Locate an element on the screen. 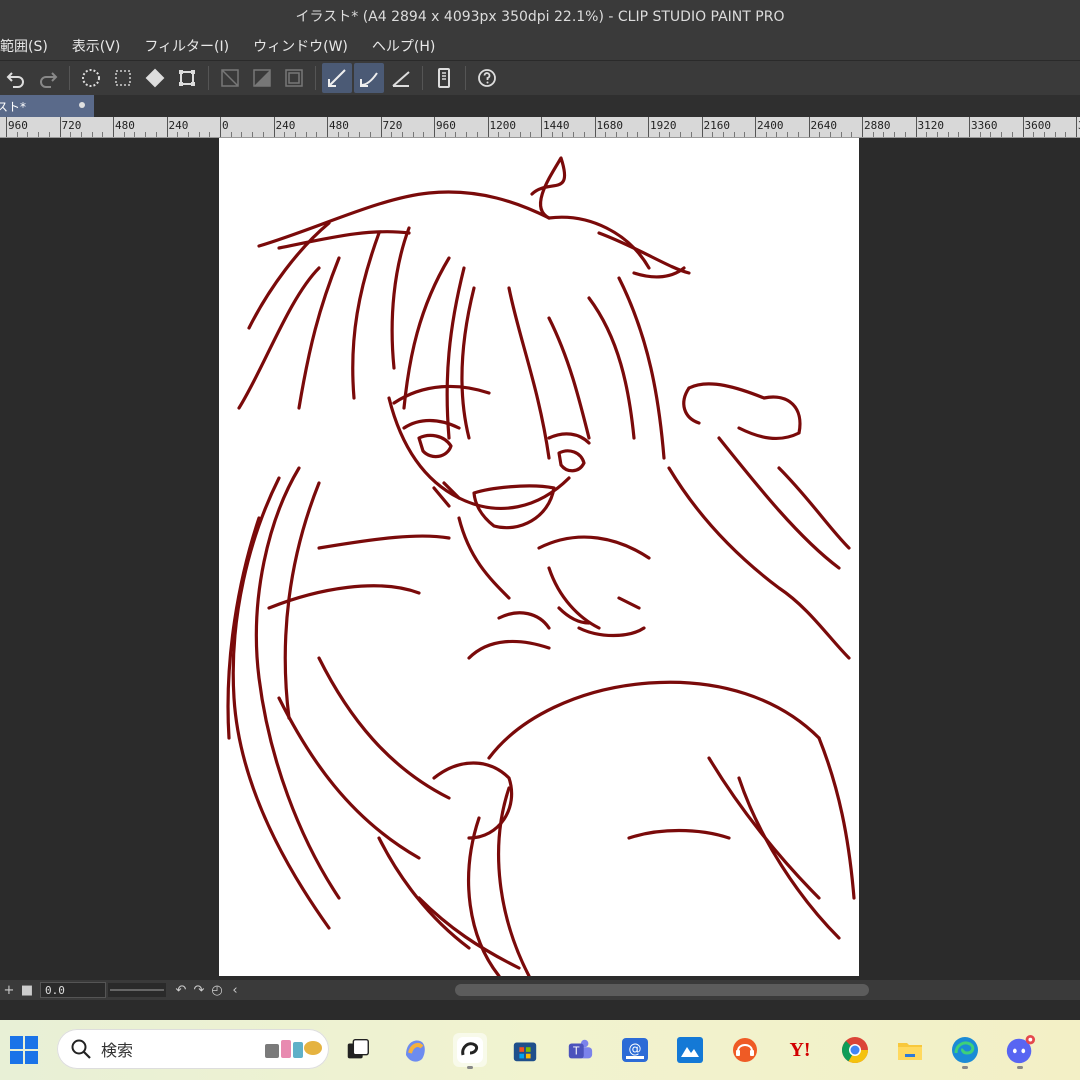 The width and height of the screenshot is (1080, 1080). store-button is located at coordinates (525, 1050).